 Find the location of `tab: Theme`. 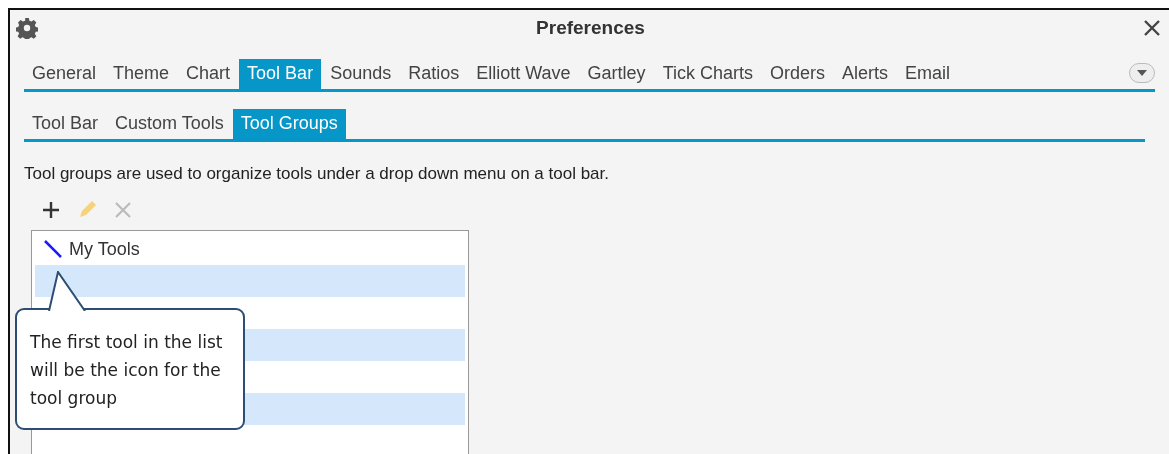

tab: Theme is located at coordinates (141, 74).